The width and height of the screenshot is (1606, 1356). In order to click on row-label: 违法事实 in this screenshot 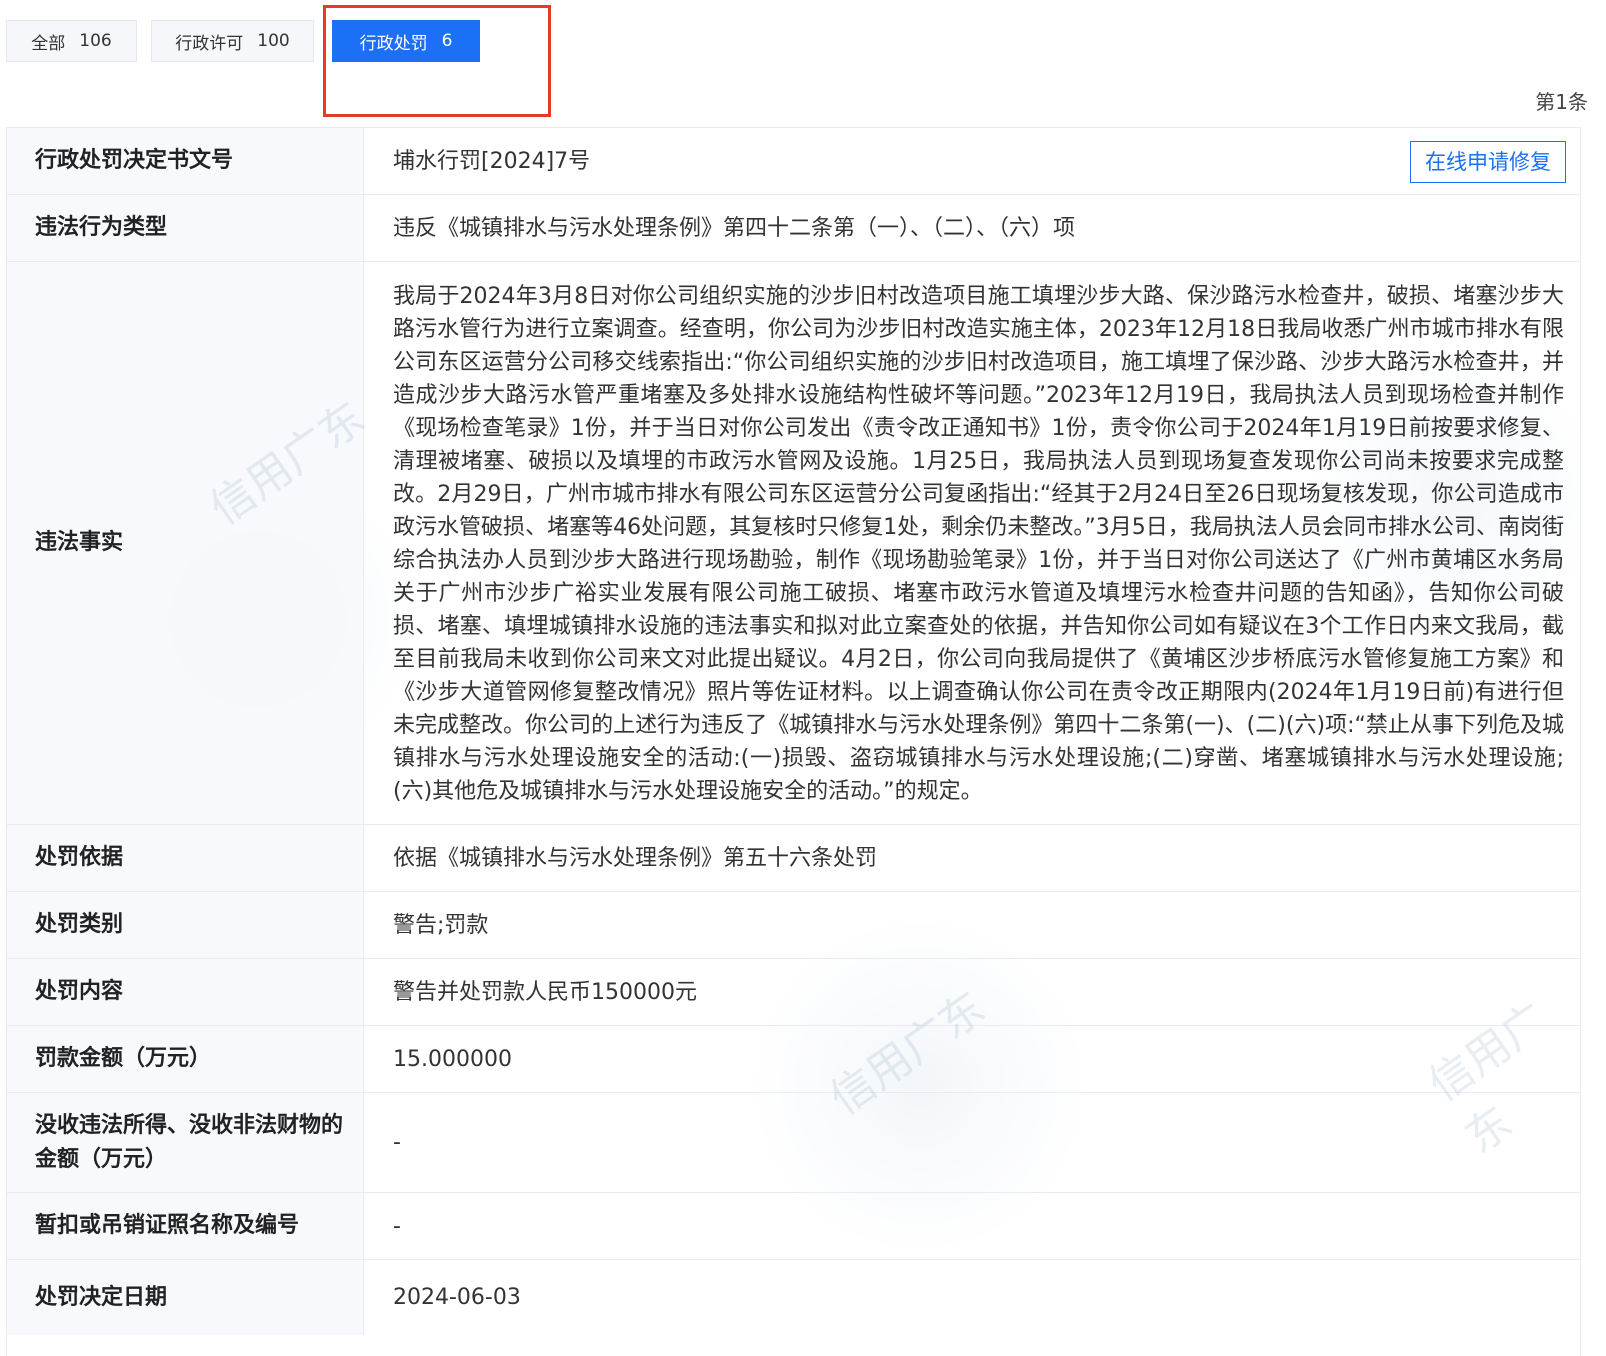, I will do `click(185, 543)`.